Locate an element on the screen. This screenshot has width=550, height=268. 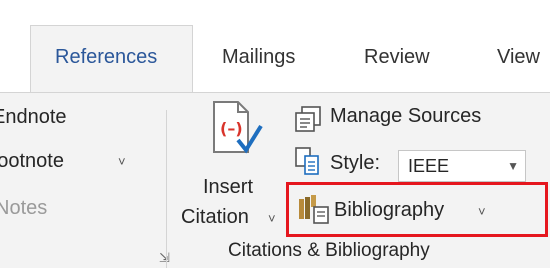
insert-endnote-button: Endnote is located at coordinates (33, 117).